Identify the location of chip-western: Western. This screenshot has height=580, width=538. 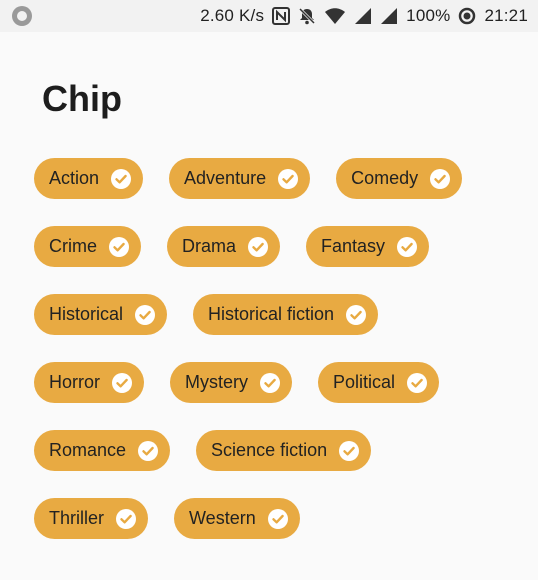
(237, 518).